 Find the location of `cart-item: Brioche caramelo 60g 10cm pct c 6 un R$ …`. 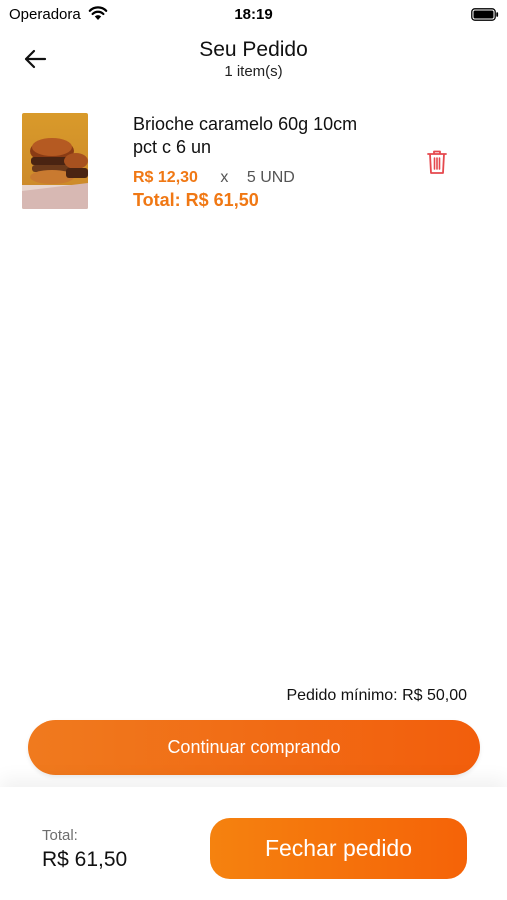

cart-item: Brioche caramelo 60g 10cm pct c 6 un R$ … is located at coordinates (253, 162).